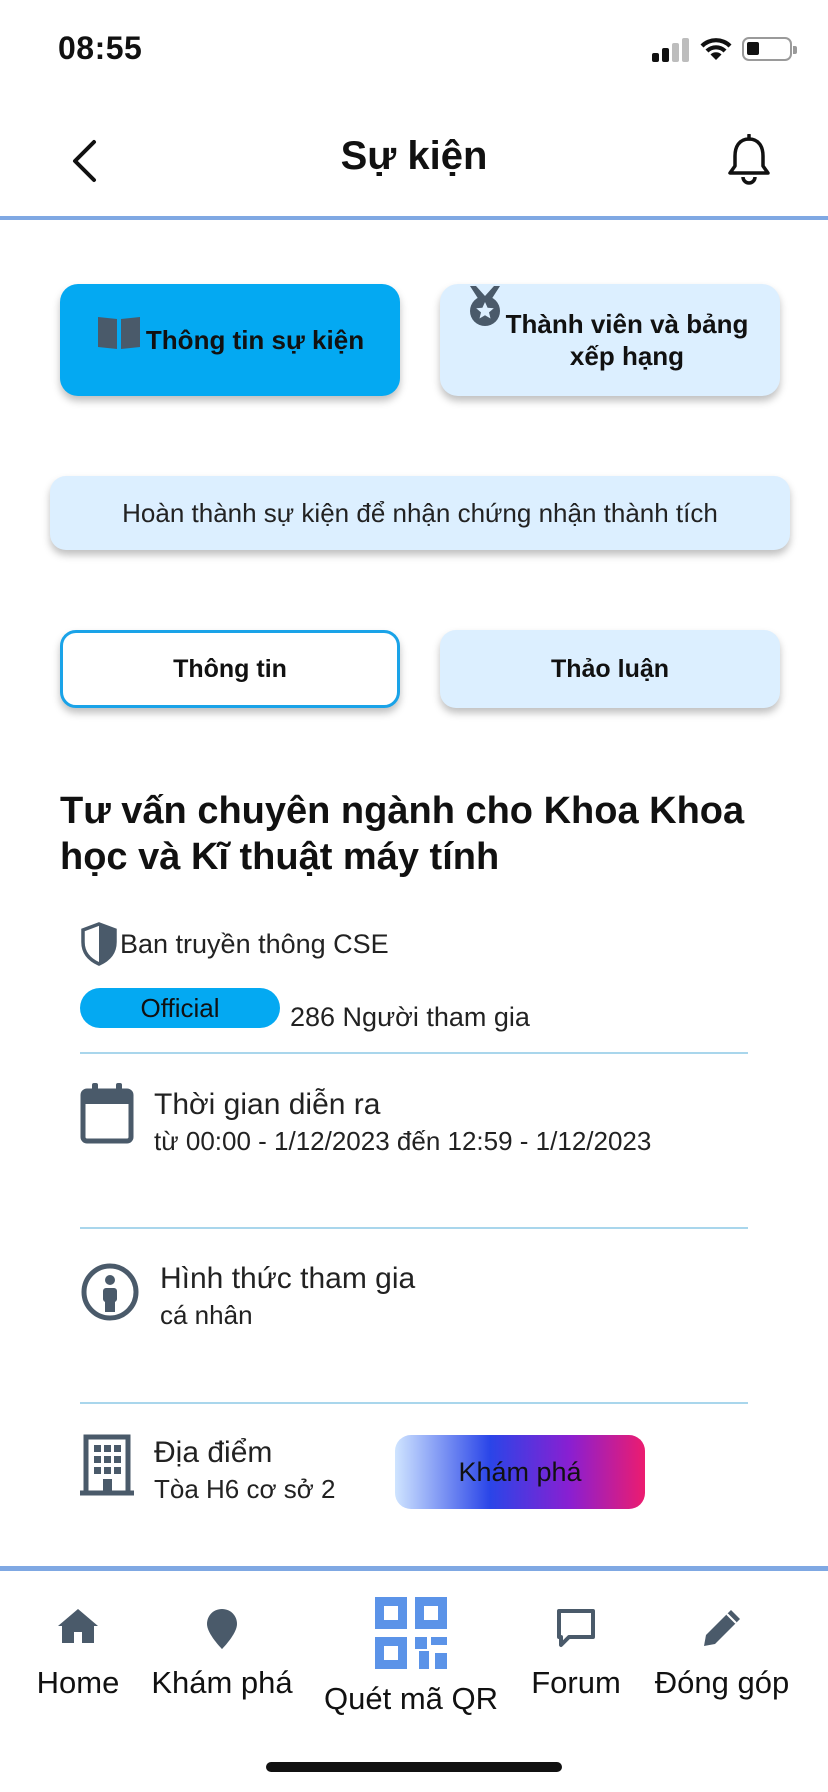  I want to click on participation-row: Hình thức tham gia cá nhân, so click(420, 1308).